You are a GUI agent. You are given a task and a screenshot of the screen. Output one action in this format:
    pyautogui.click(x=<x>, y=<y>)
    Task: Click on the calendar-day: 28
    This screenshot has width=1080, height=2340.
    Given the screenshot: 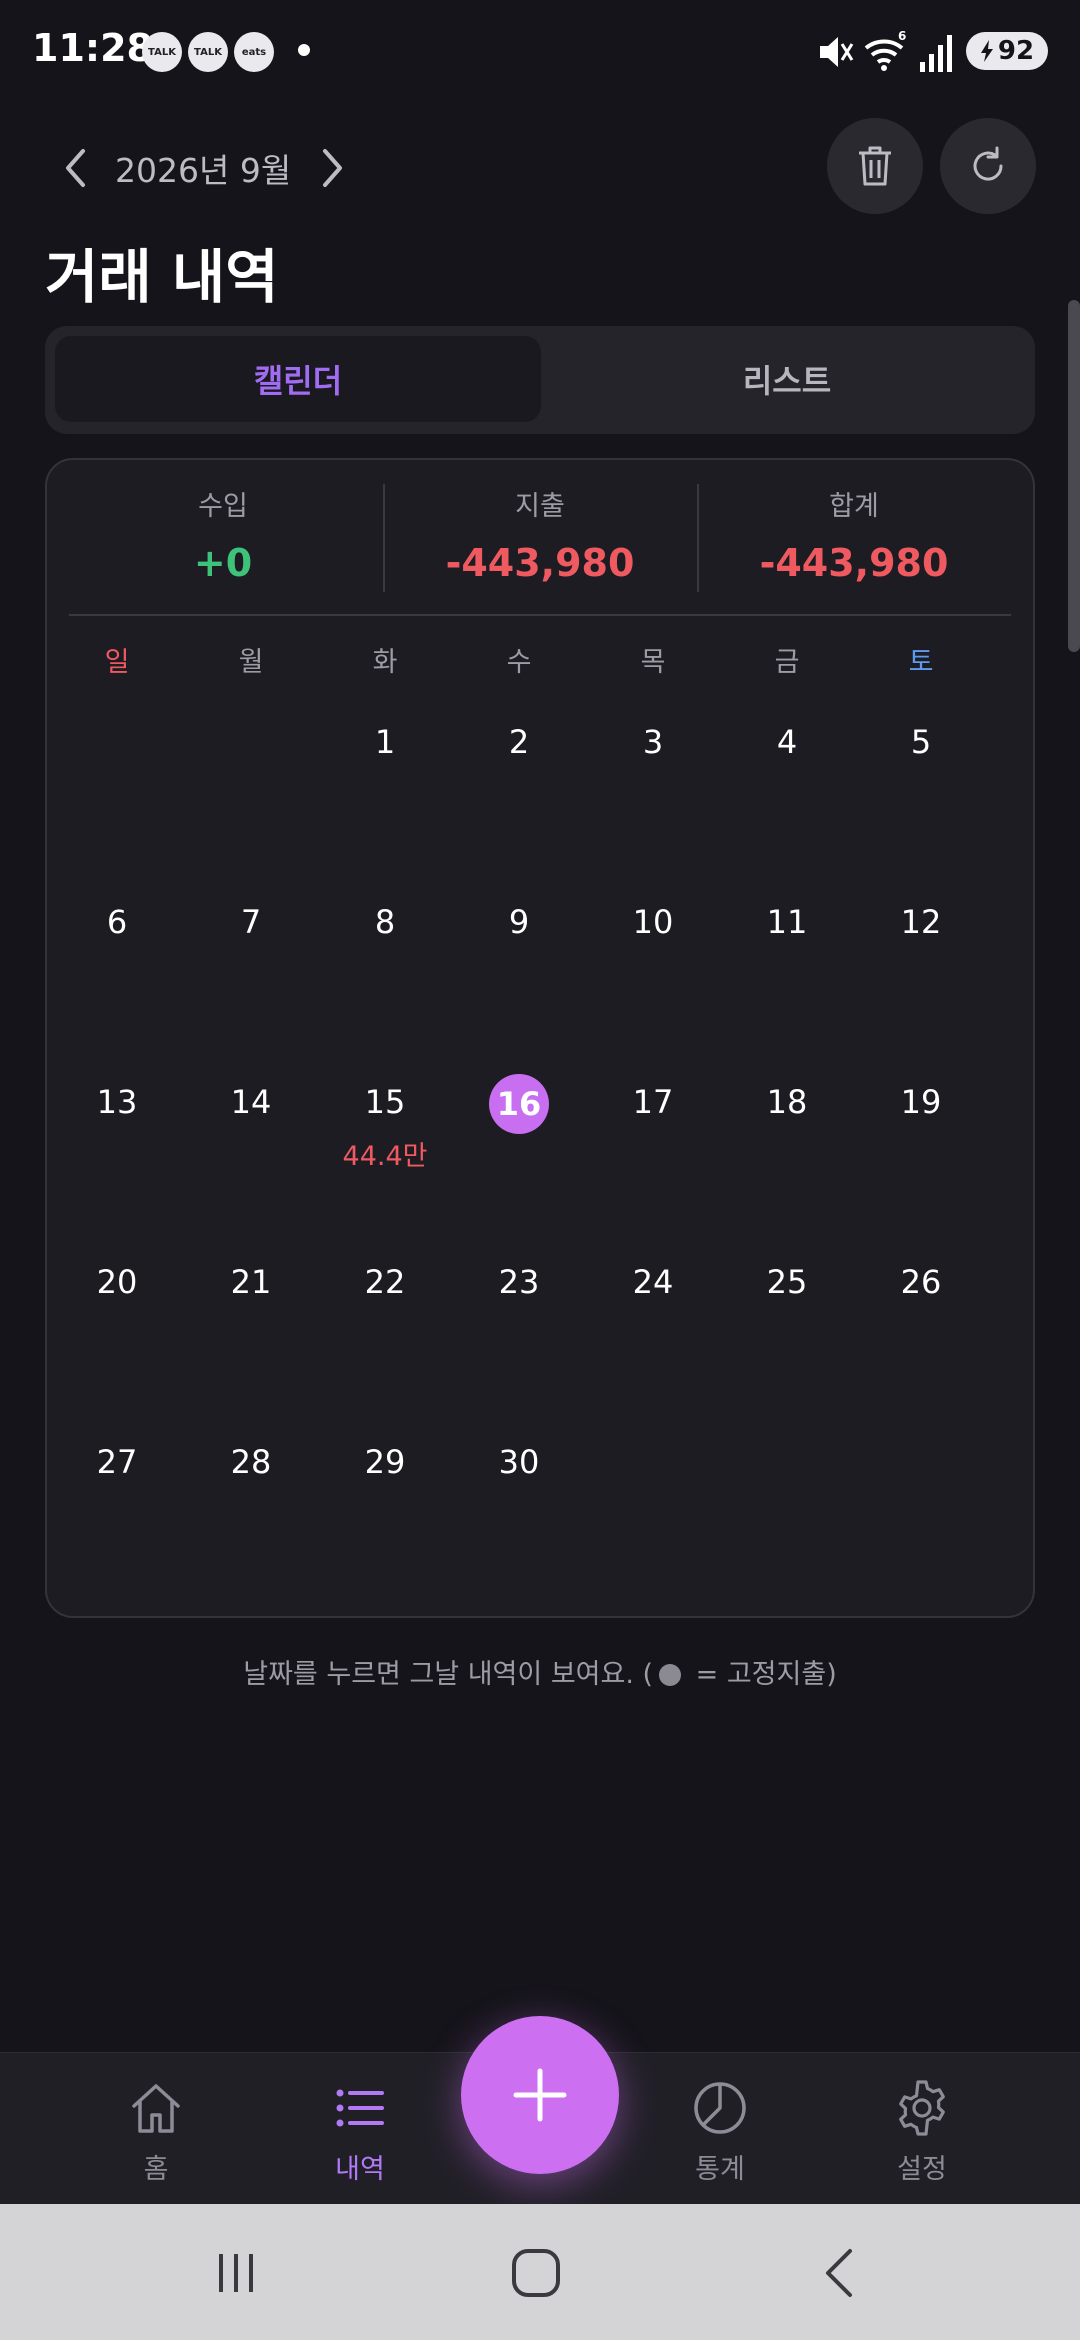 What is the action you would take?
    pyautogui.click(x=251, y=1462)
    